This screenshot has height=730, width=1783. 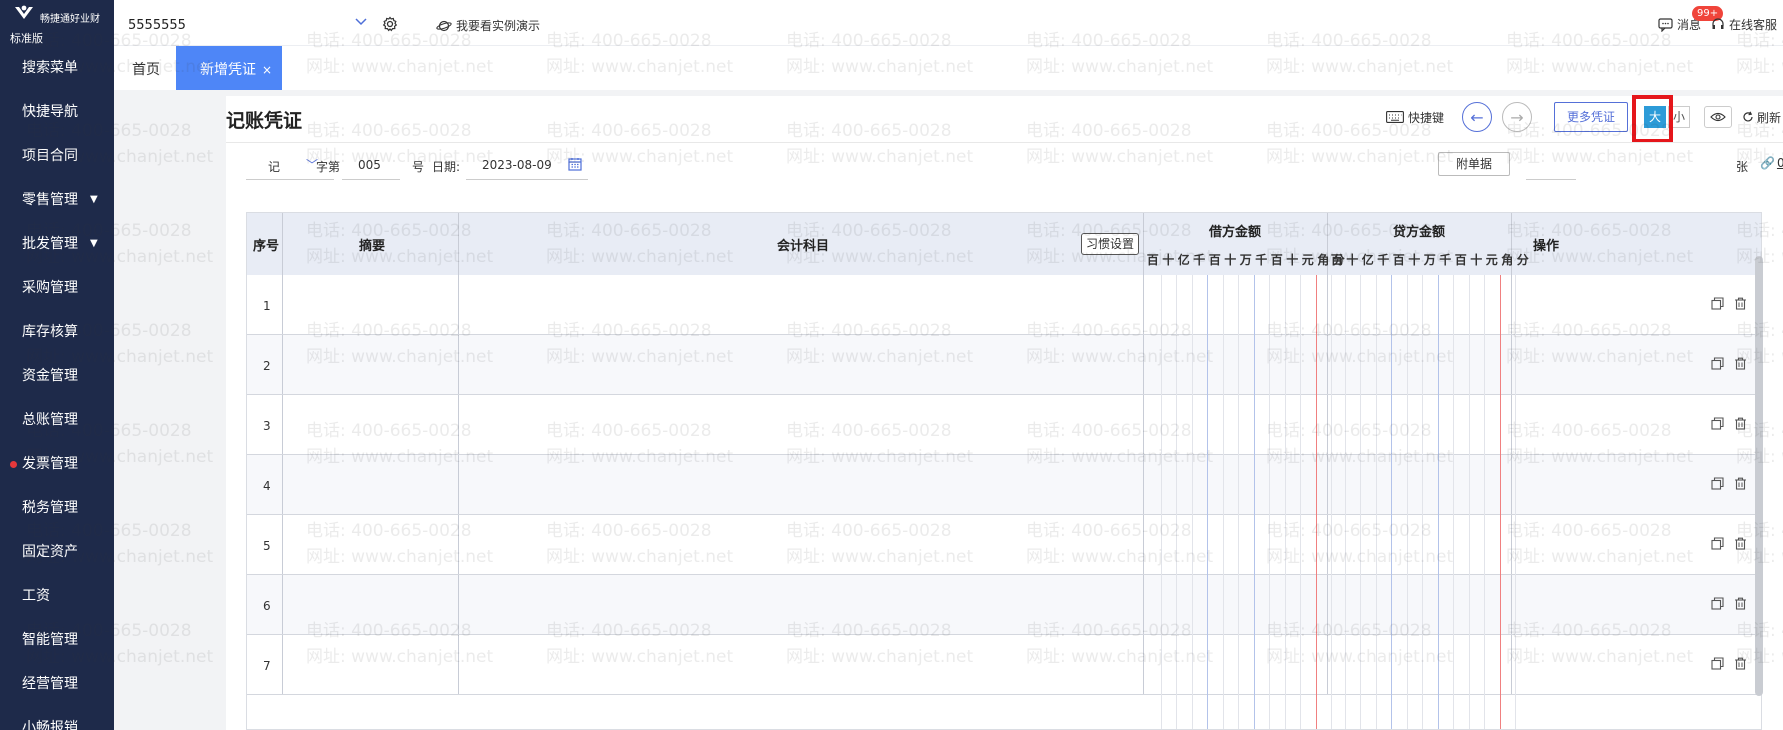 I want to click on more-vouchers-button: 更多凭证, so click(x=1590, y=117).